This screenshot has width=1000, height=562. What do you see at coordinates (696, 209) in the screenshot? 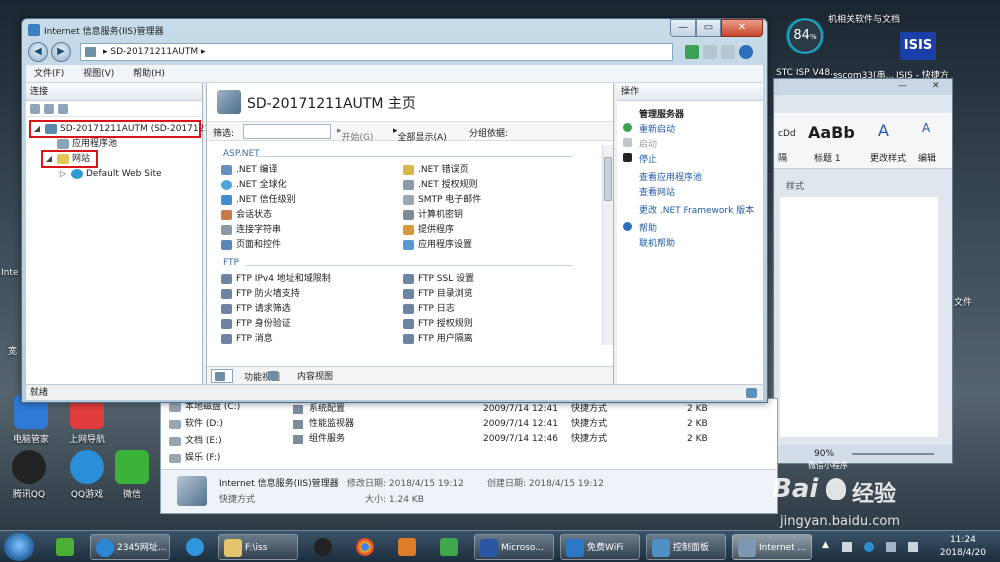
I see `action-change-dotnet-version: 更改 .NET Framework 版本` at bounding box center [696, 209].